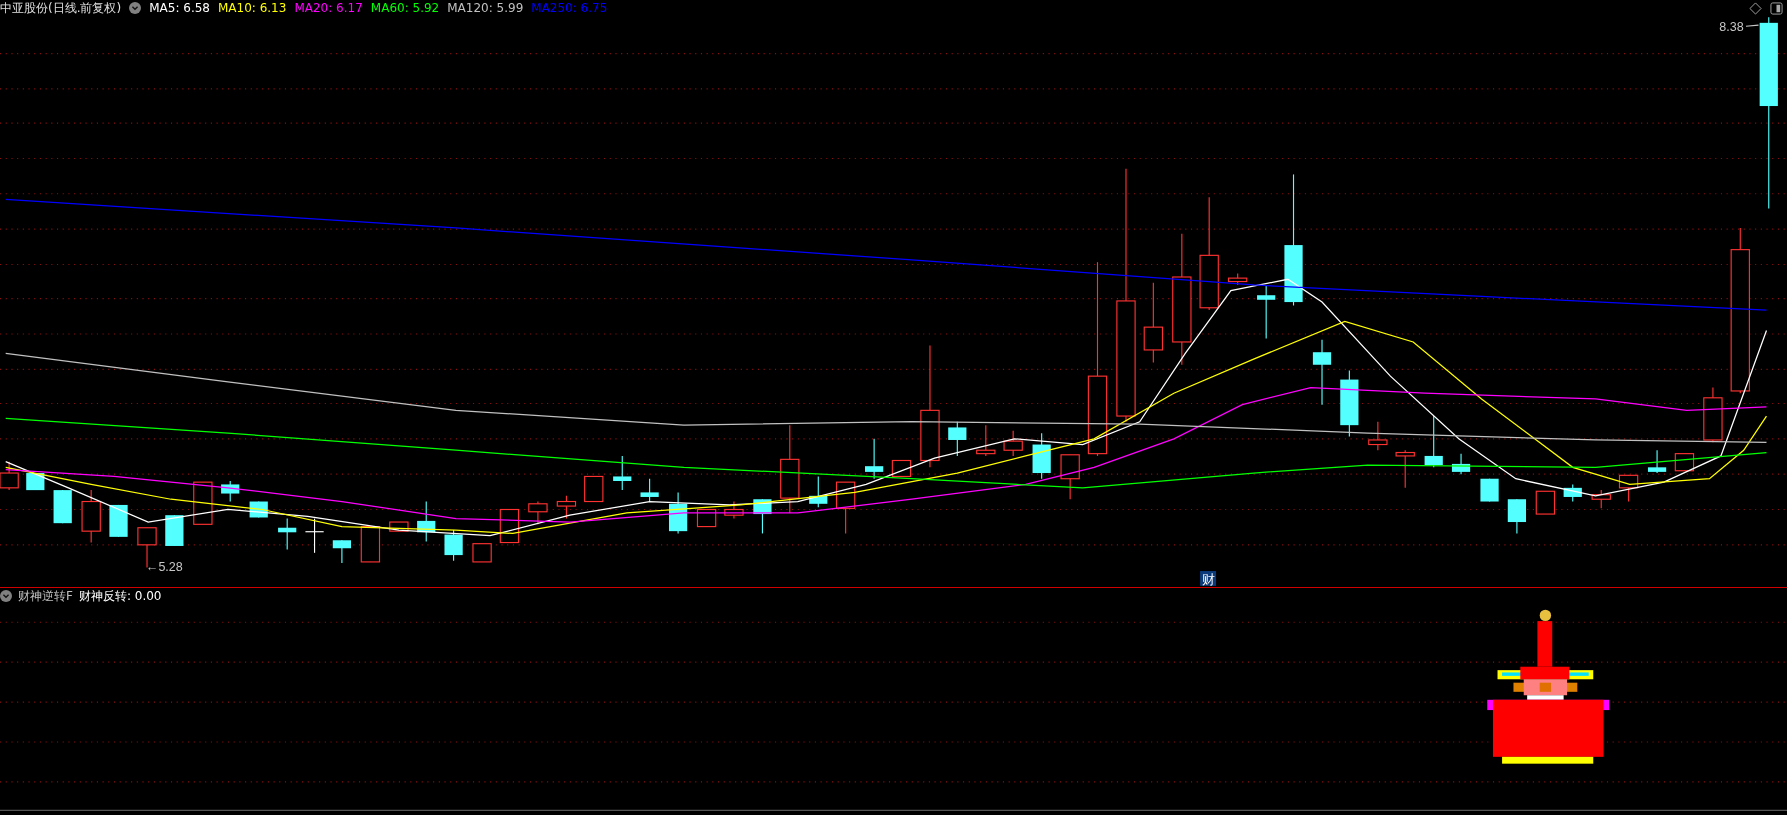 This screenshot has height=815, width=1787. I want to click on panel-toggle-icon, so click(1776, 8).